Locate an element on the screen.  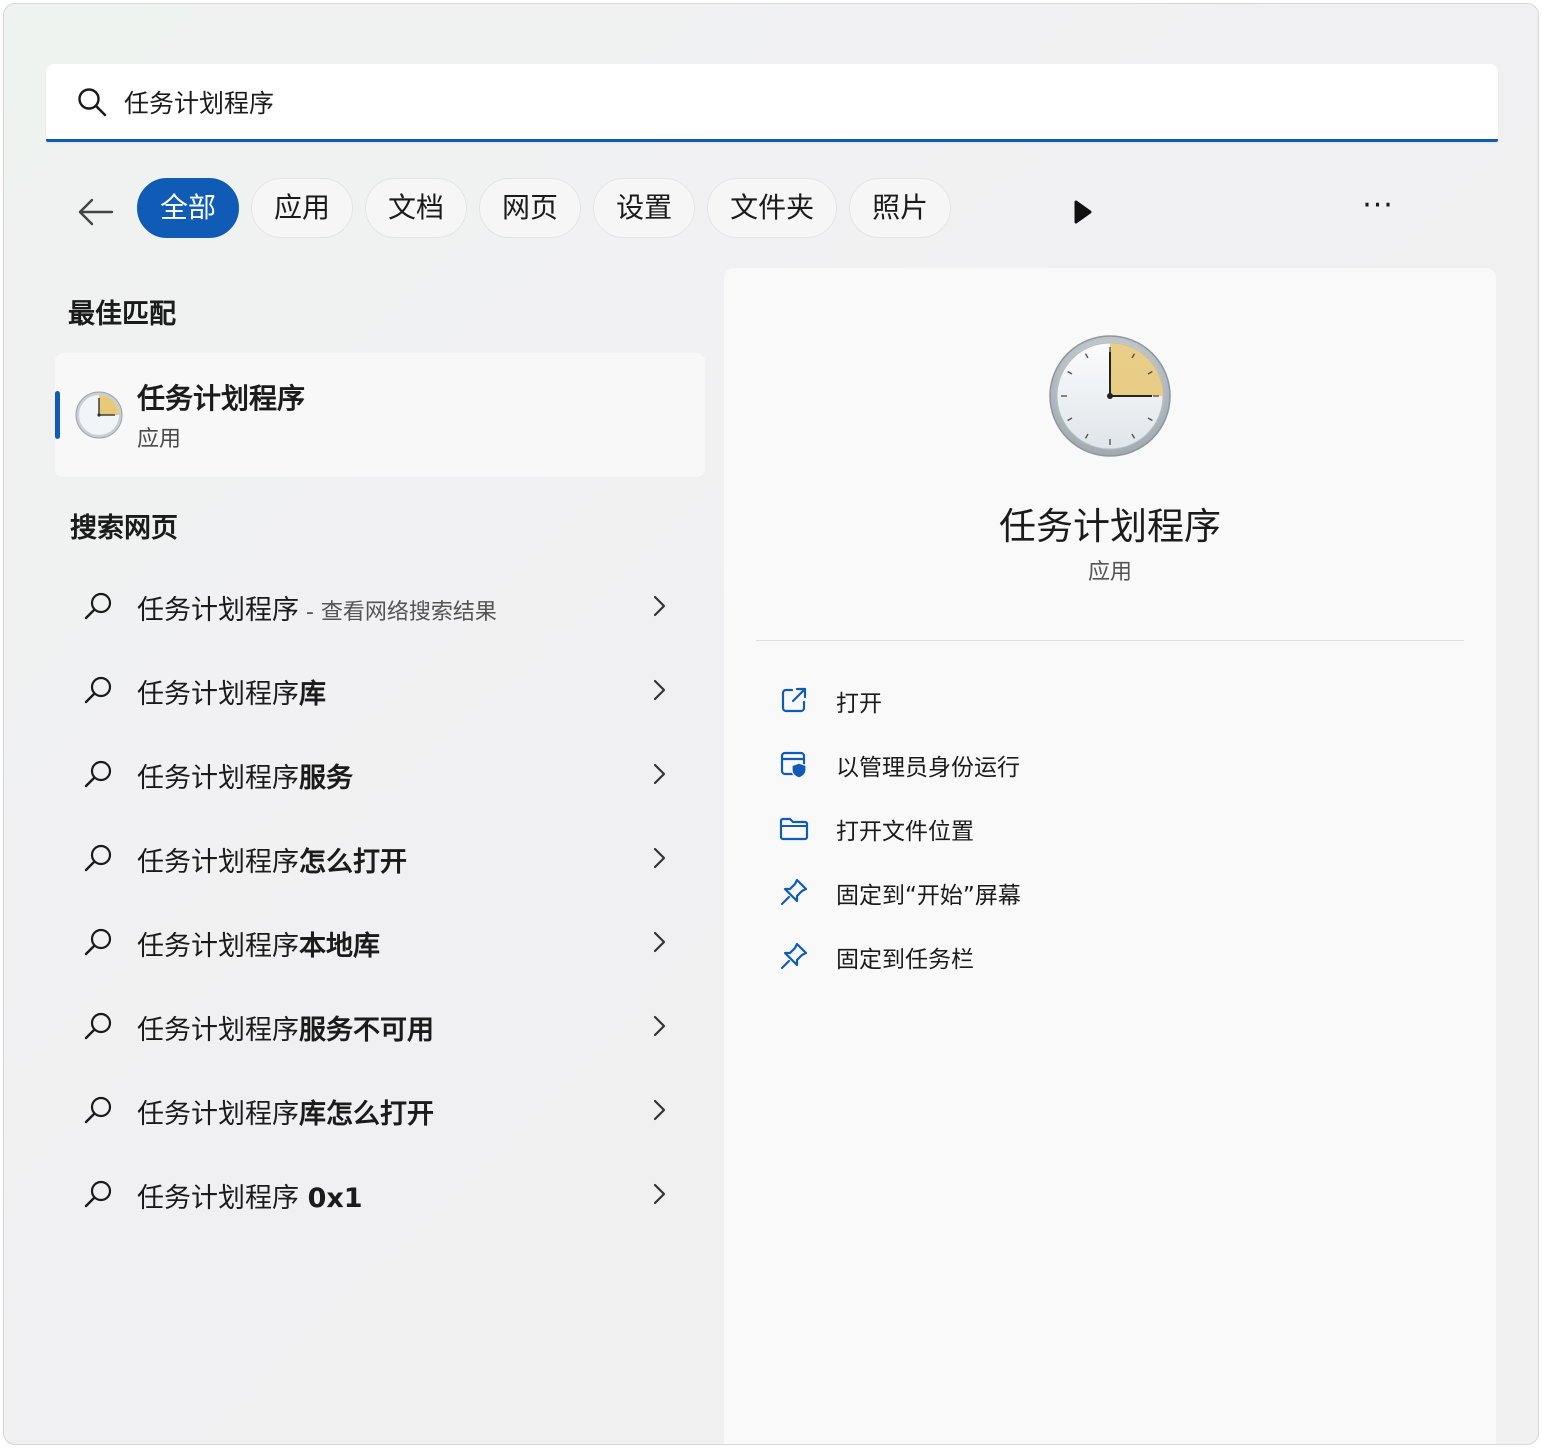
web-search-item: 任务计划程序 - 查看网络搜索结果 is located at coordinates (380, 606).